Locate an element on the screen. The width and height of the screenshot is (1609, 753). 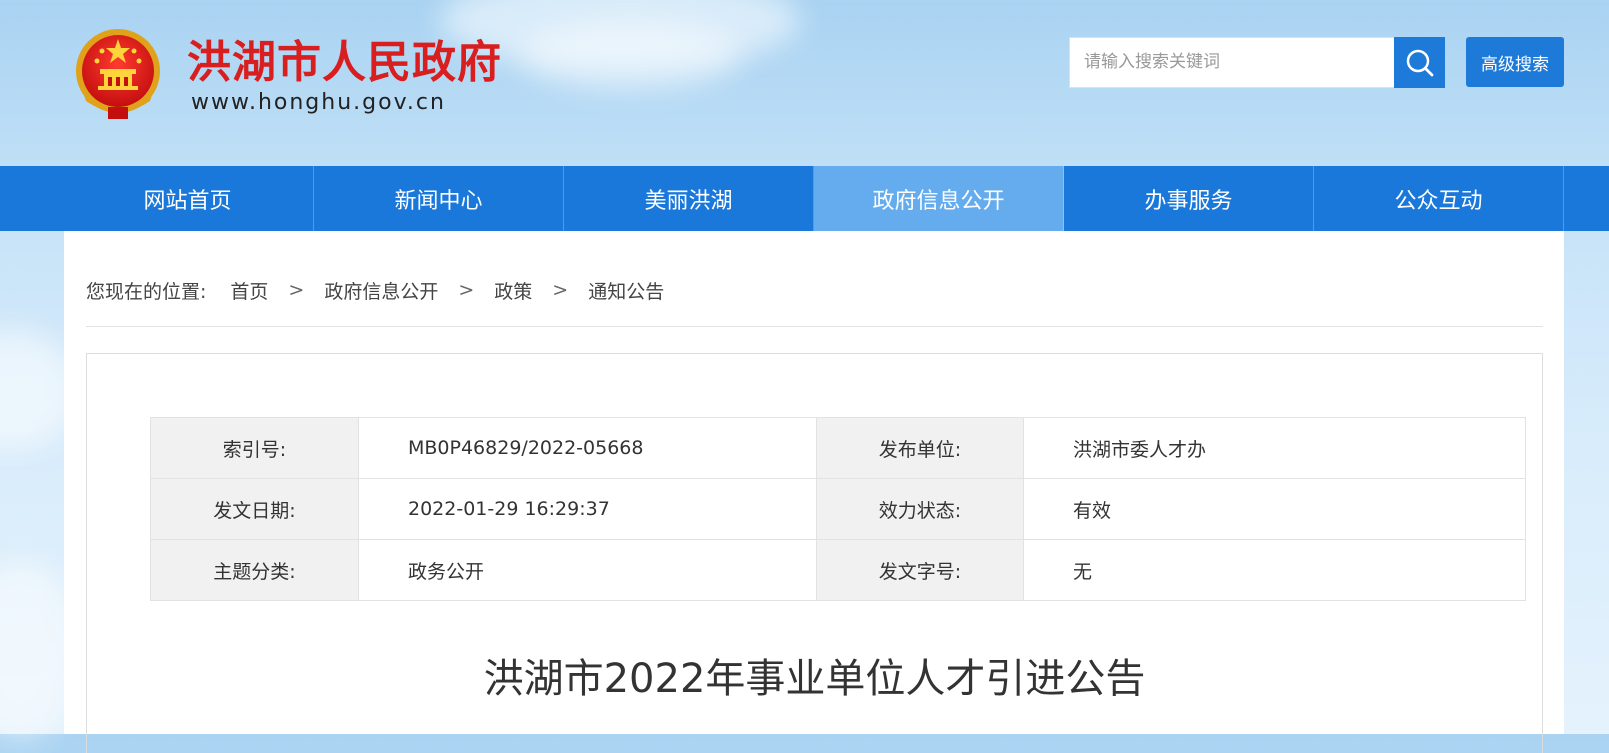
search-icon is located at coordinates (1419, 62).